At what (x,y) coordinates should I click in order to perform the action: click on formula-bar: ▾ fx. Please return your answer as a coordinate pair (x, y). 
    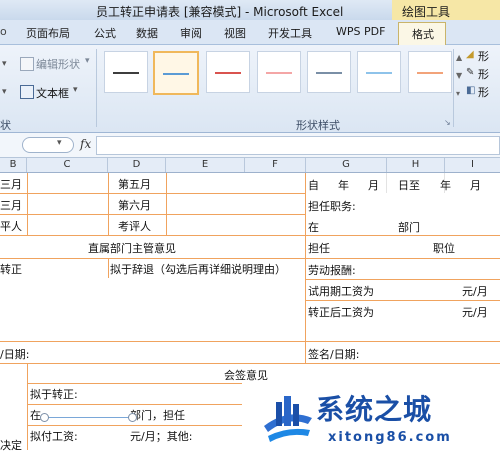
    Looking at the image, I should click on (250, 145).